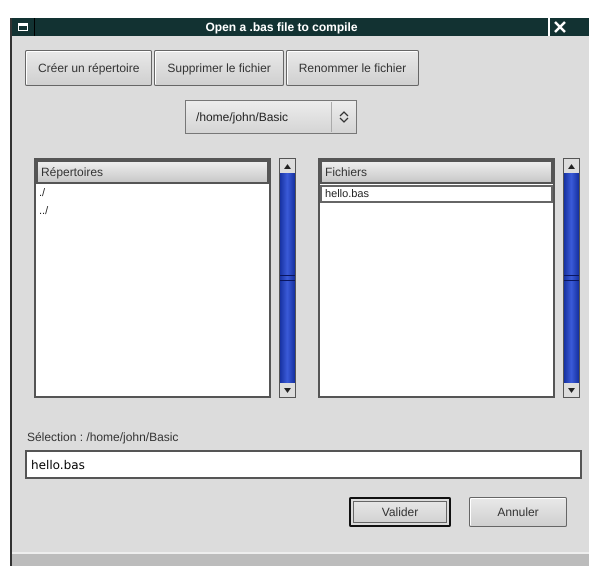  What do you see at coordinates (103, 437) in the screenshot?
I see `selection-label: Sélection : /home/john/Basic` at bounding box center [103, 437].